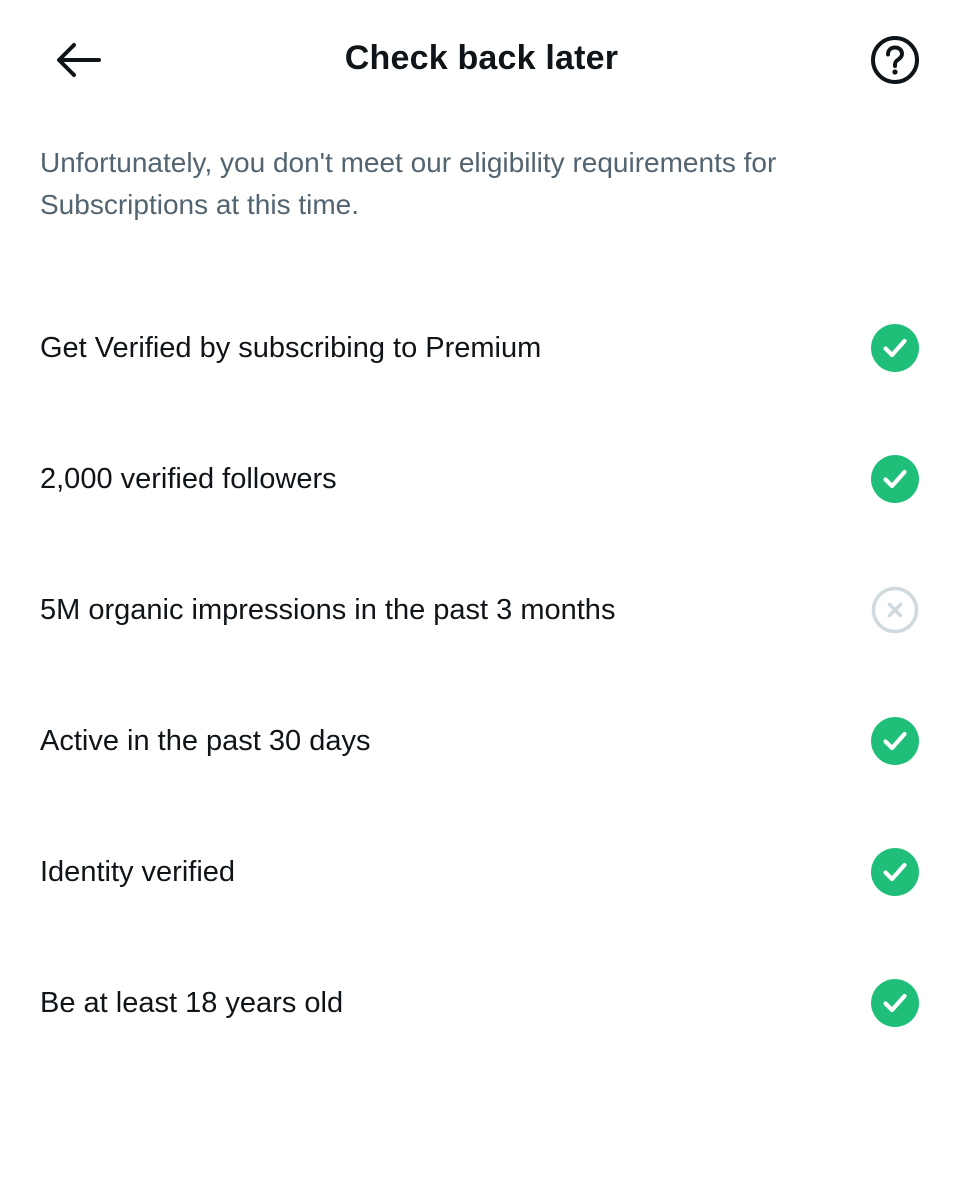 This screenshot has width=963, height=1200. I want to click on requirement-row: 2,000 verified followers, so click(481, 478).